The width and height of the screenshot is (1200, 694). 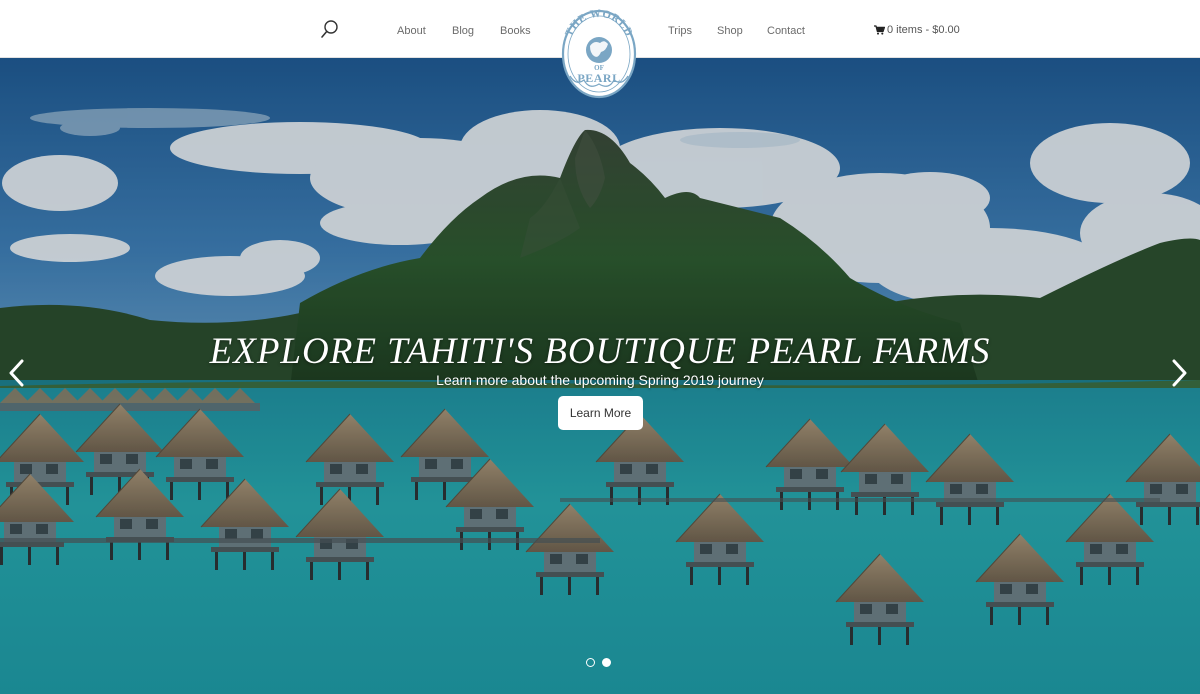 What do you see at coordinates (515, 31) in the screenshot?
I see `nav-link-books: Books` at bounding box center [515, 31].